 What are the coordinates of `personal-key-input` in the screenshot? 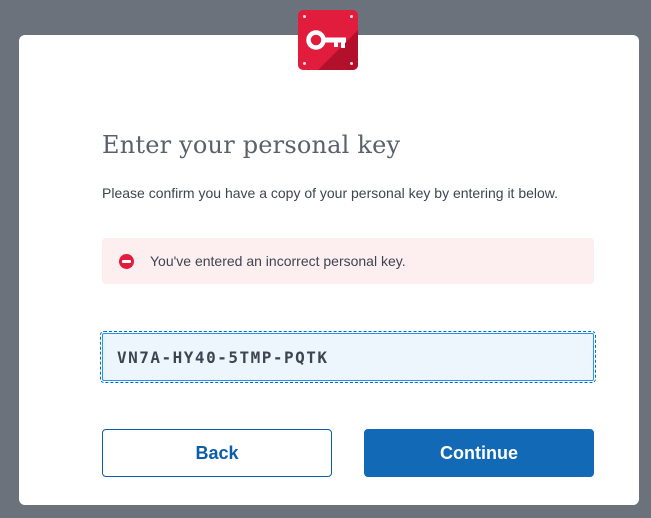 It's located at (348, 357).